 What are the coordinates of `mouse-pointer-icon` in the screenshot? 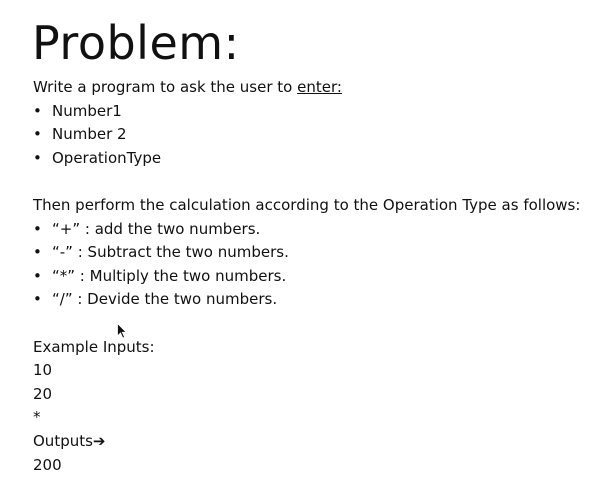 It's located at (122, 331).